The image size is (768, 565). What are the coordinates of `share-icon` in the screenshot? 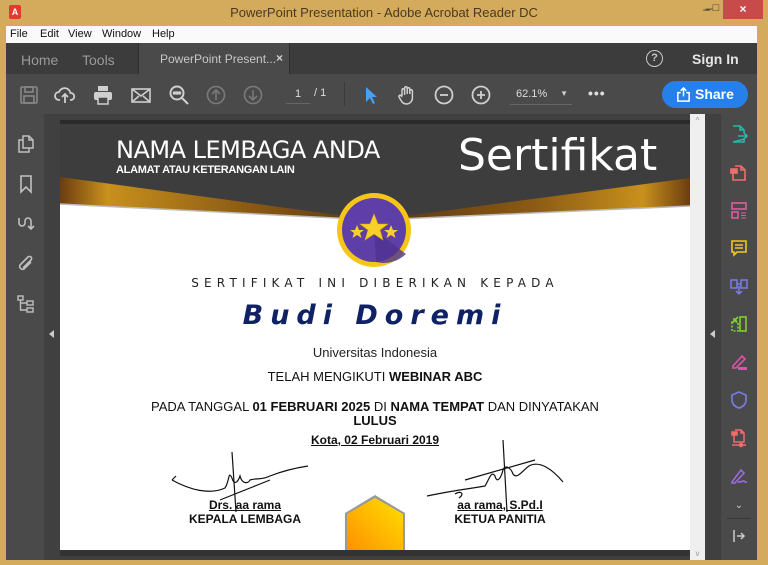 It's located at (683, 94).